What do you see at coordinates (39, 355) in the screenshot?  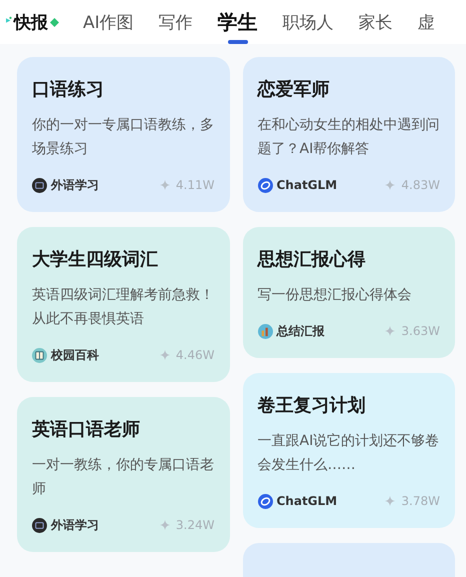 I see `book-icon` at bounding box center [39, 355].